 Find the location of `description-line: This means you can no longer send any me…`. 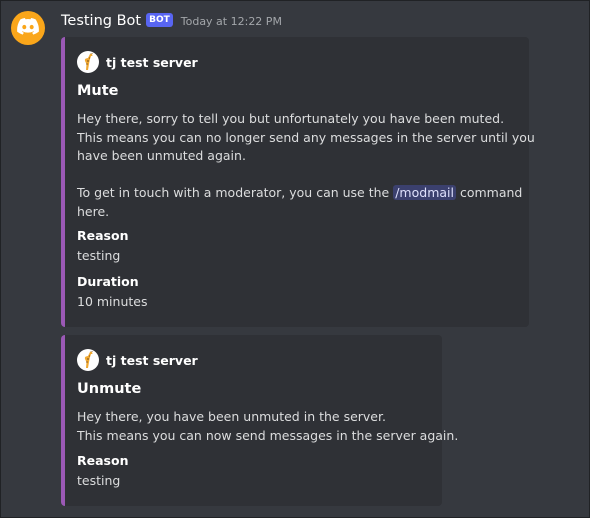

description-line: This means you can no longer send any me… is located at coordinates (306, 137).